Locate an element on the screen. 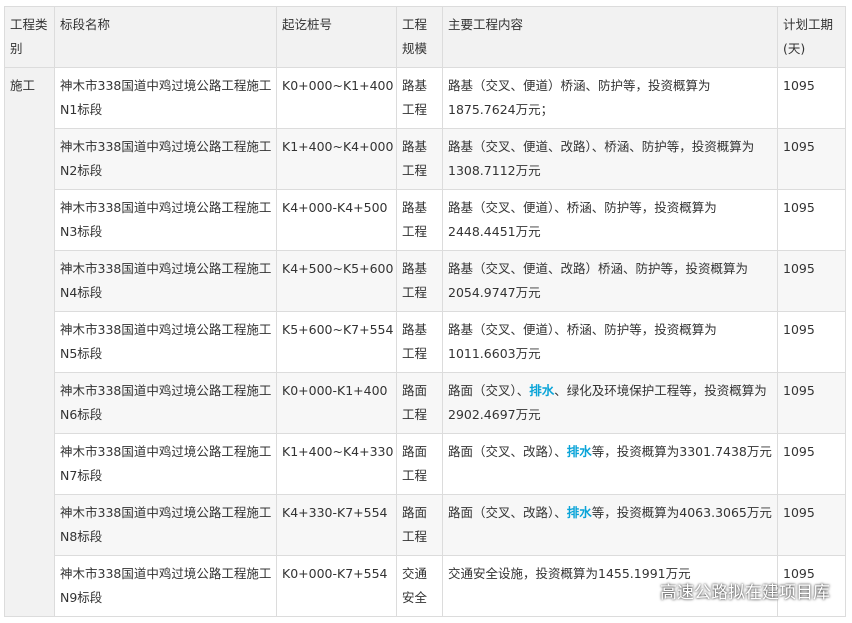  content-cell: 路面（交叉、改路）、排水等，投资概算为4063.3065万元 is located at coordinates (610, 525).